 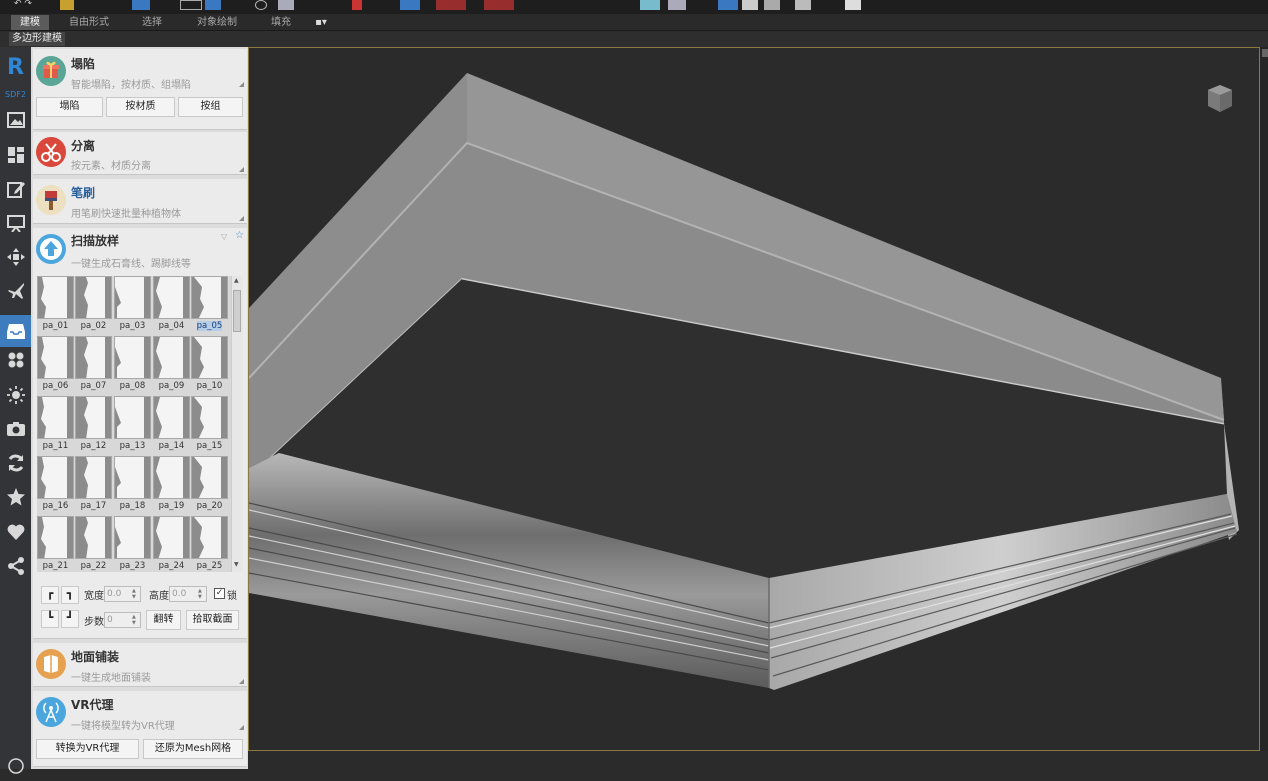 I want to click on floor-card: 地面铺装 一键生成地面铺装, so click(x=140, y=665).